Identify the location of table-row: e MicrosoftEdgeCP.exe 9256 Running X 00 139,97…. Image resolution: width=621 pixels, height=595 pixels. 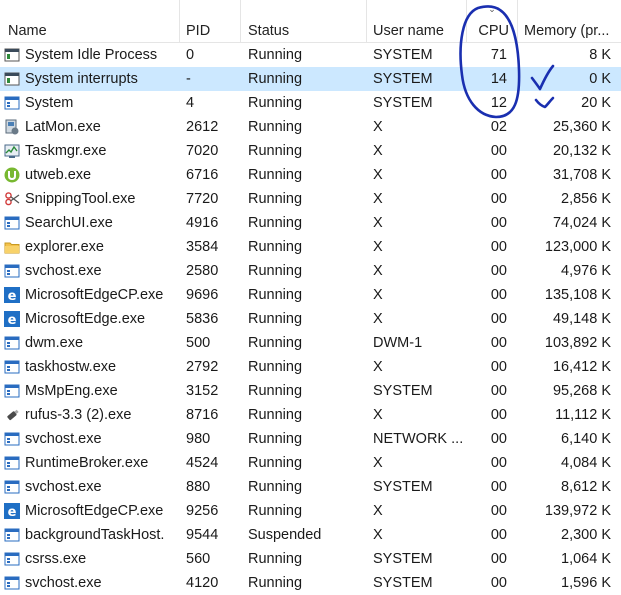
(310, 511).